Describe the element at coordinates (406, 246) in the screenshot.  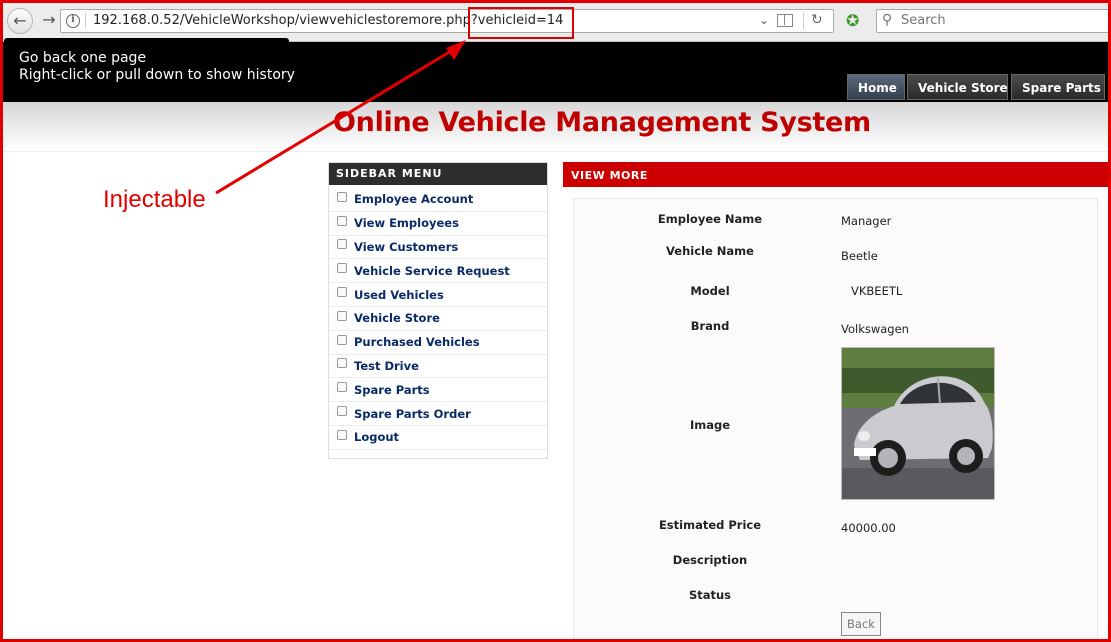
I see `sidebar-item-label: View Customers` at that location.